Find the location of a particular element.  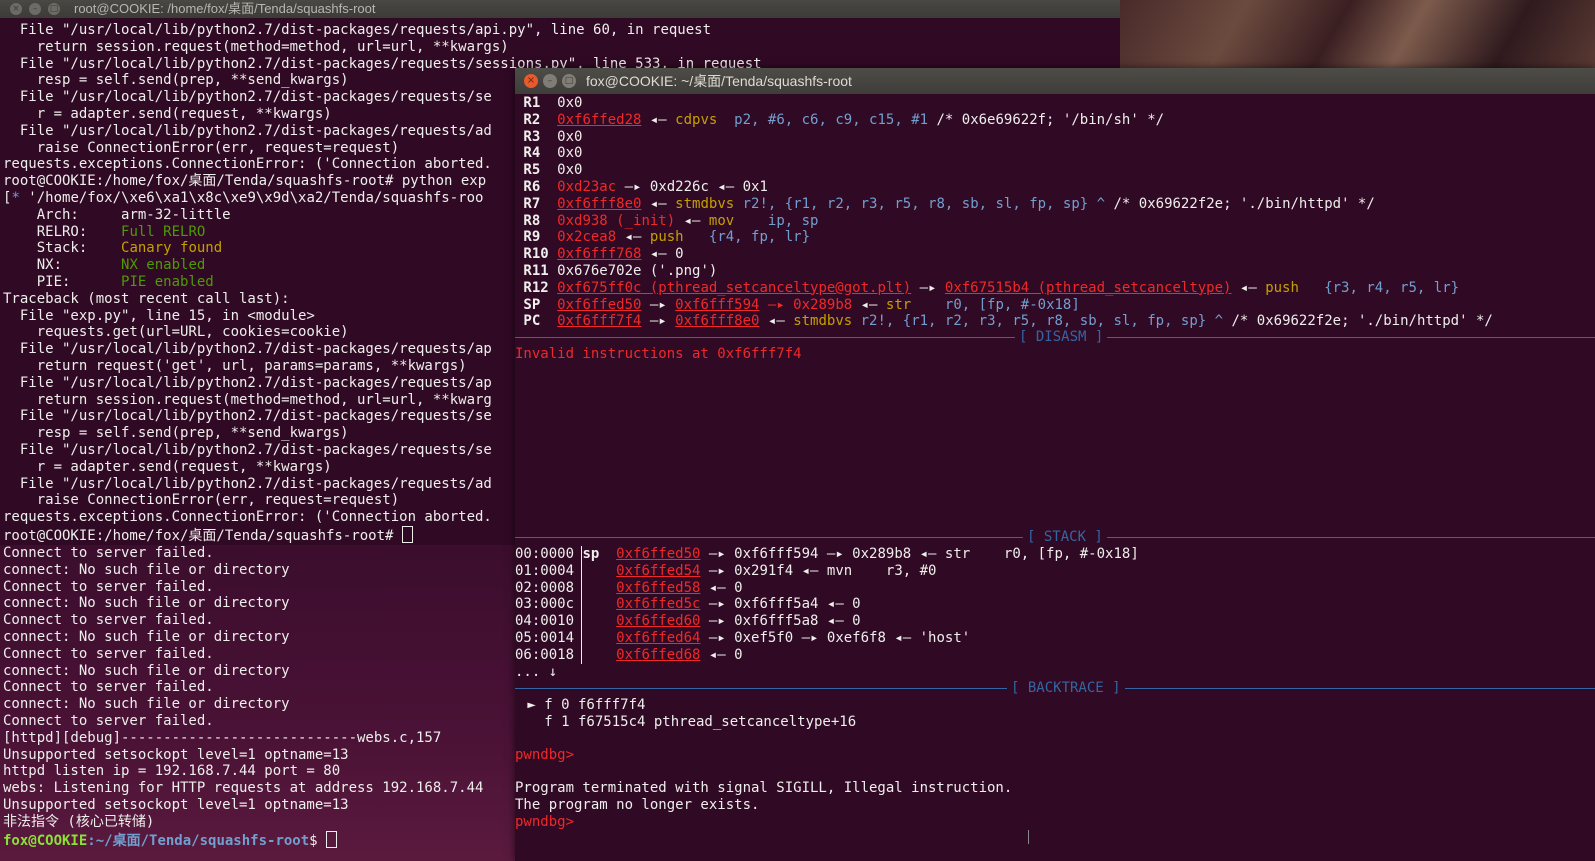

terminal-line: 非法指令 (核心已转储) is located at coordinates (243, 822).